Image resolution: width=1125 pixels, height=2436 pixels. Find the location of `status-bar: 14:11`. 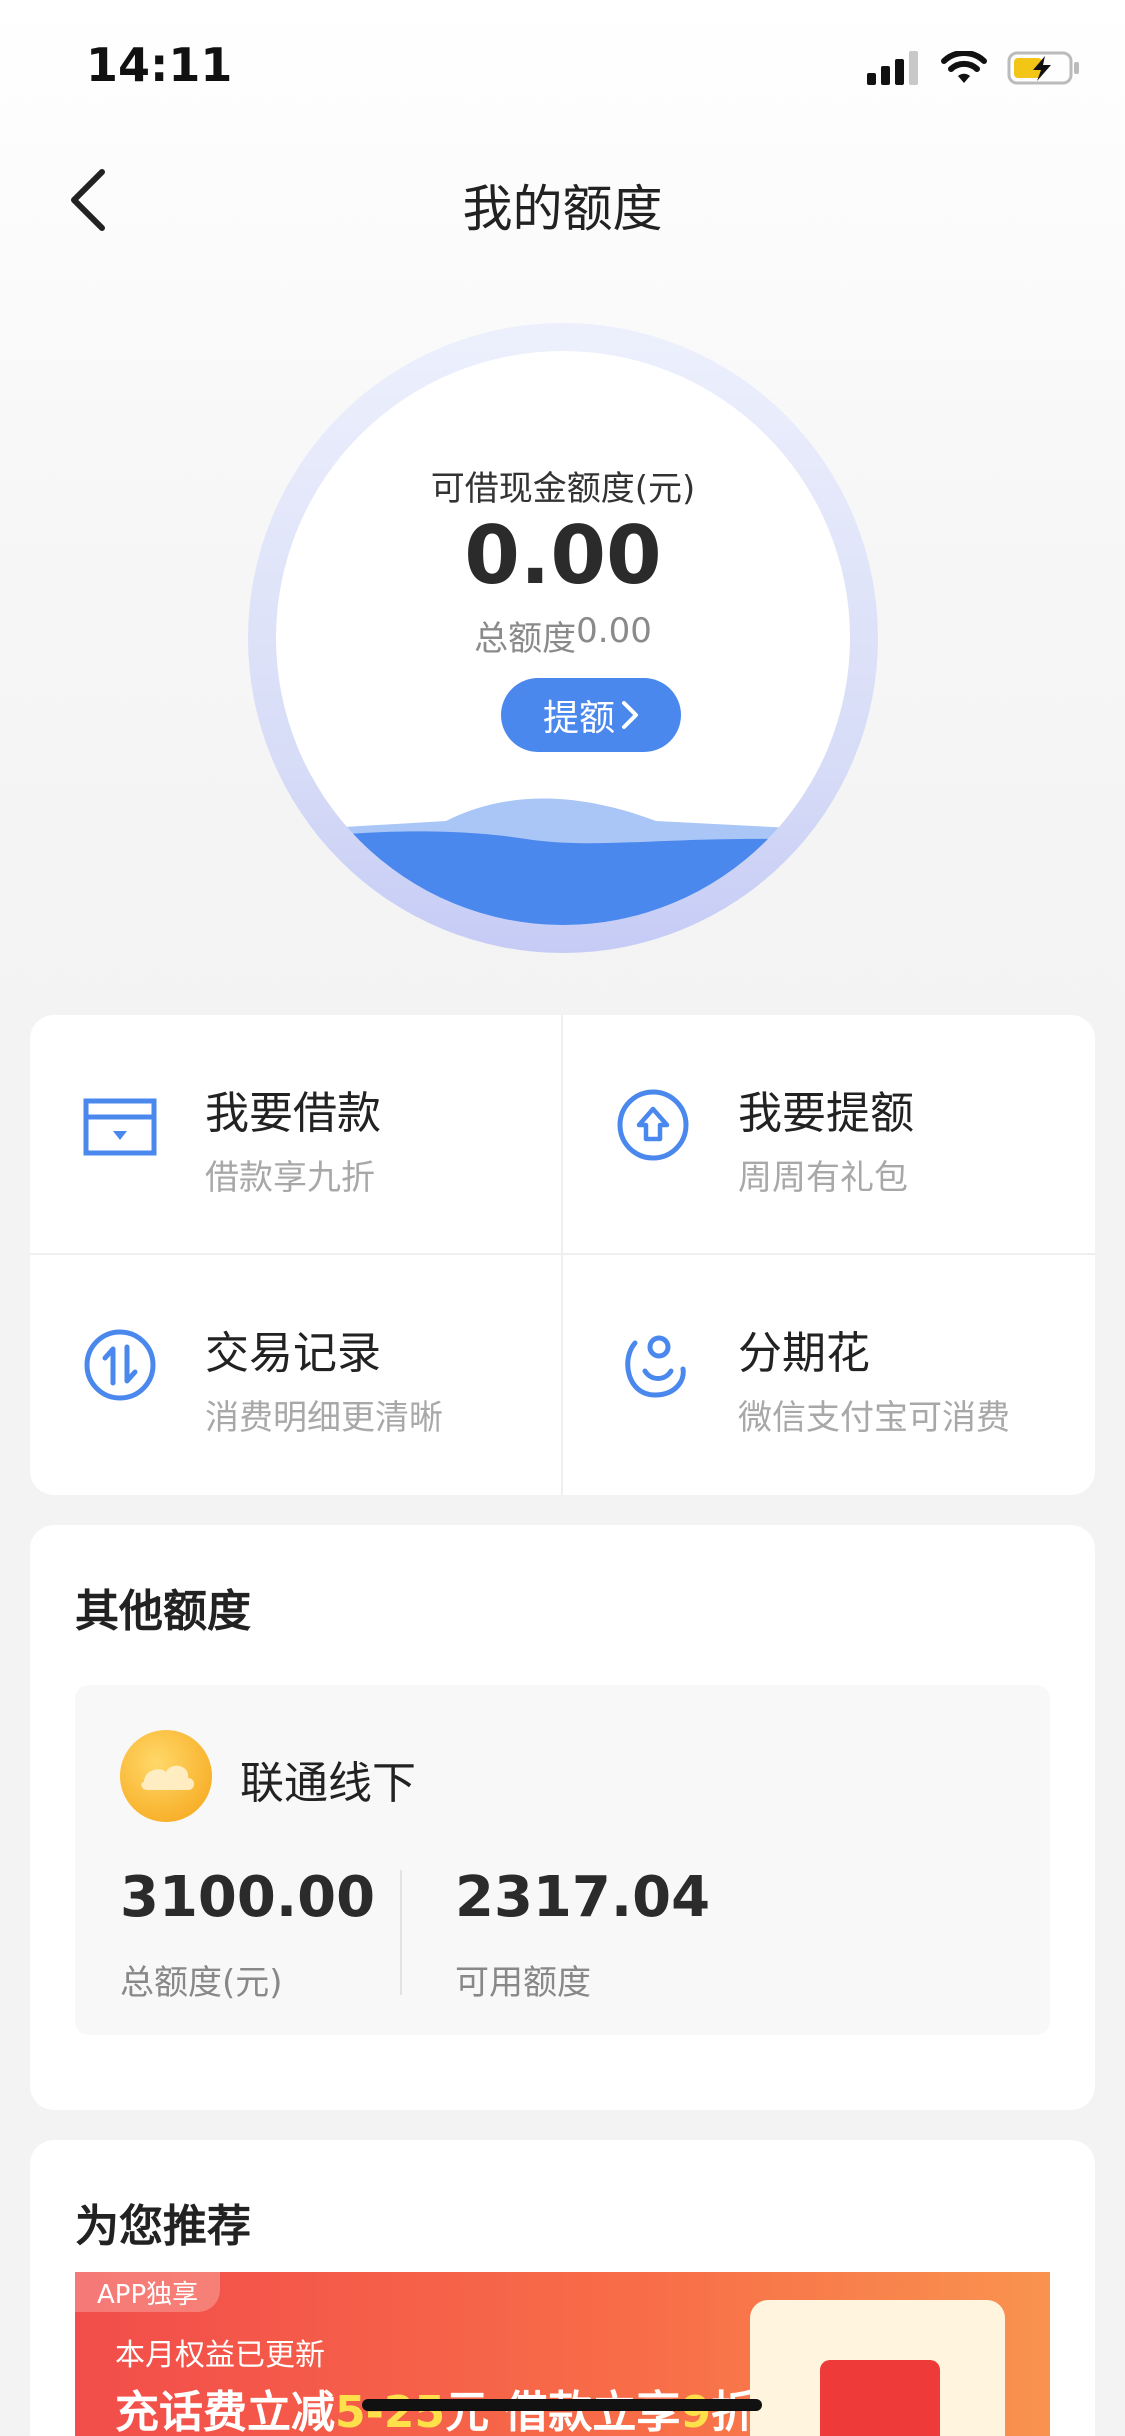

status-bar: 14:11 is located at coordinates (562, 67).